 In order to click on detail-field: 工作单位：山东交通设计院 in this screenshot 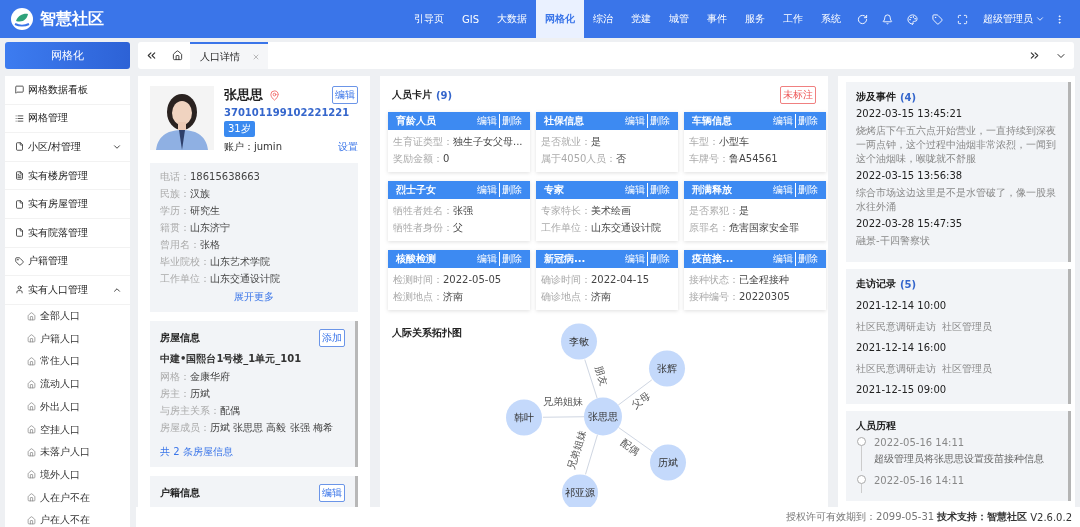, I will do `click(254, 279)`.